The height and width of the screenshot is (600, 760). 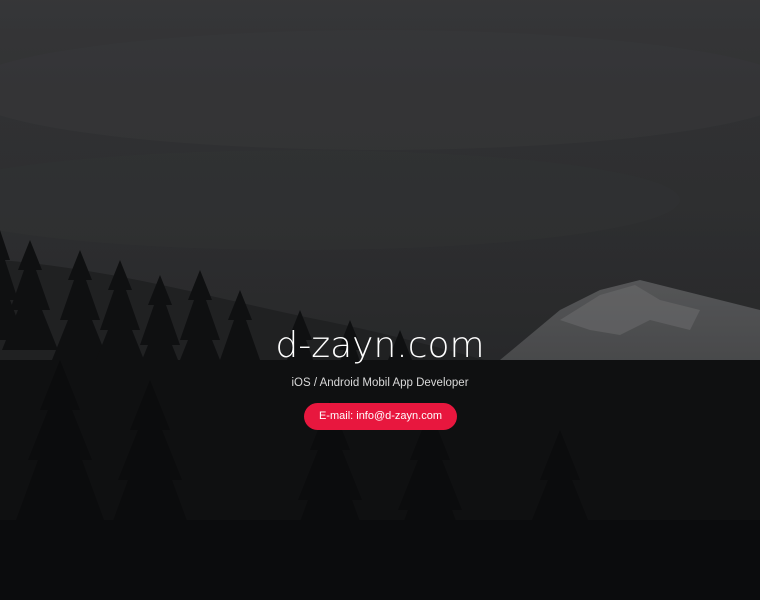 What do you see at coordinates (380, 416) in the screenshot?
I see `email-contact-button: E-mail: info@d-zayn.com` at bounding box center [380, 416].